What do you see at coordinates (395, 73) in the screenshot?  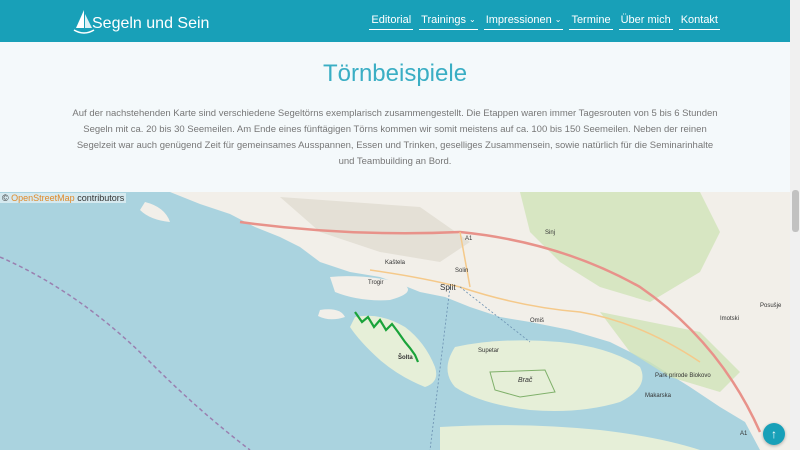 I see `page-title: Törnbeispiele` at bounding box center [395, 73].